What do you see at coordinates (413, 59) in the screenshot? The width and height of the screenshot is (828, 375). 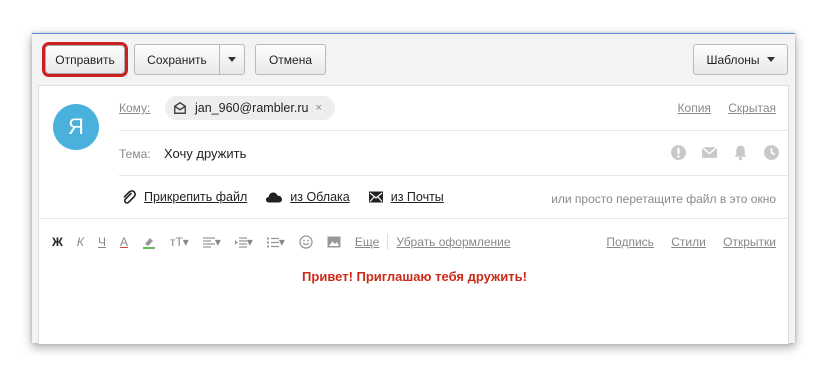 I see `compose-toolbar: Отправить Сохранить Отмена Шаблоны` at bounding box center [413, 59].